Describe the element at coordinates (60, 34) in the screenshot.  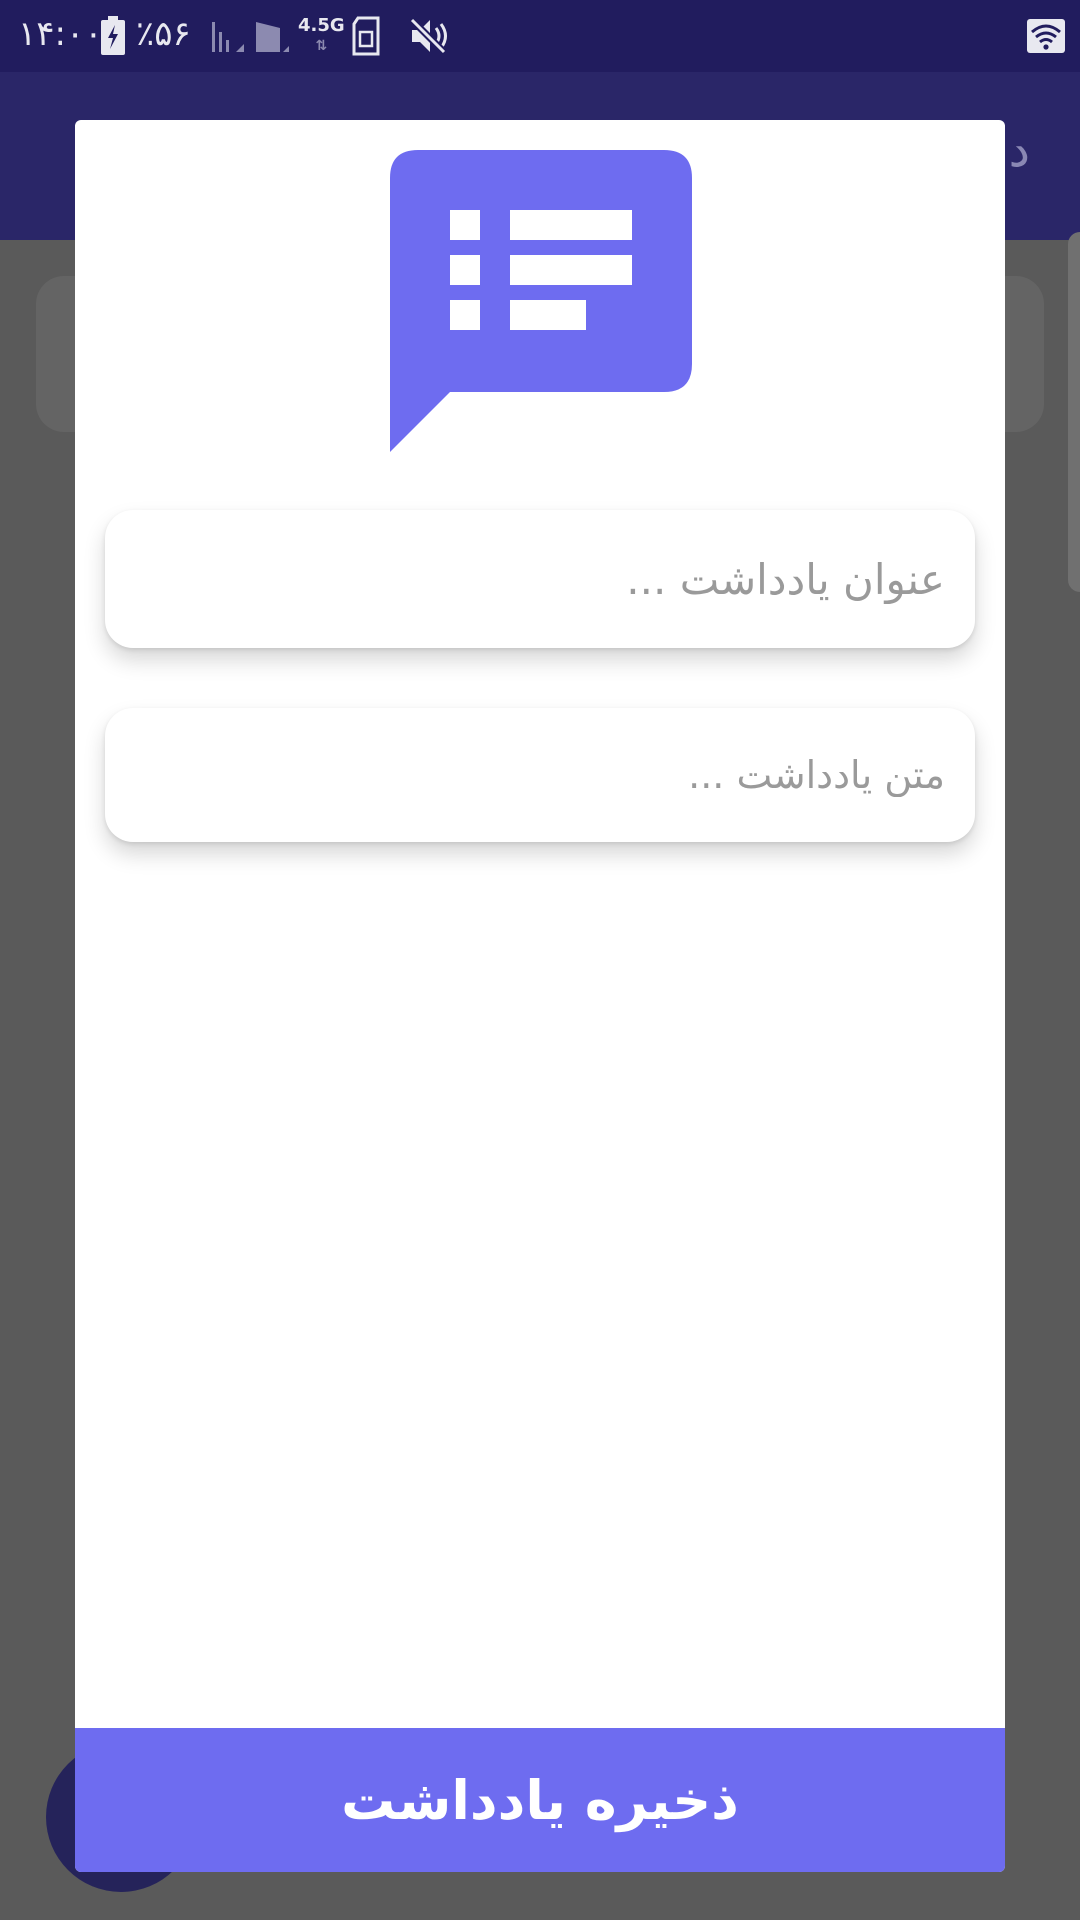
I see `status-time: ۱۴:۰۰` at that location.